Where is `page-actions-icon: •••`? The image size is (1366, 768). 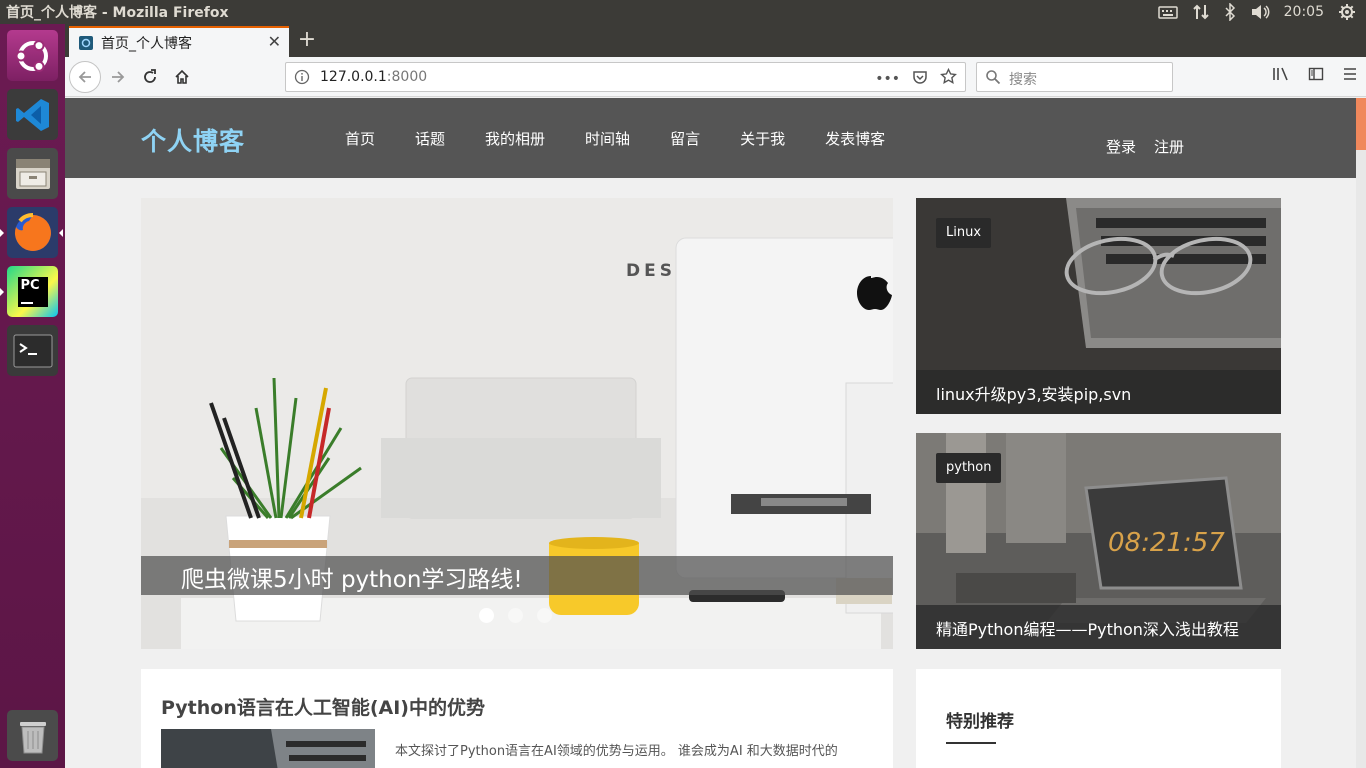 page-actions-icon: ••• is located at coordinates (887, 79).